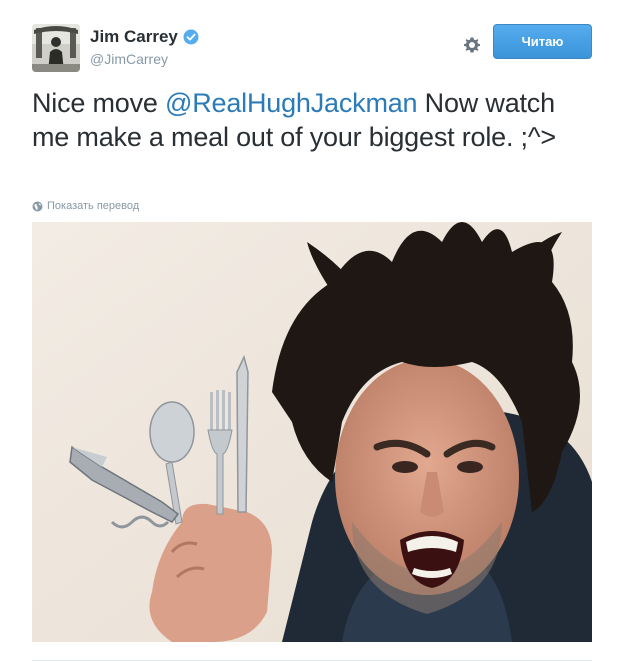 The image size is (623, 666). I want to click on fullname-row: Jim Carrey, so click(144, 37).